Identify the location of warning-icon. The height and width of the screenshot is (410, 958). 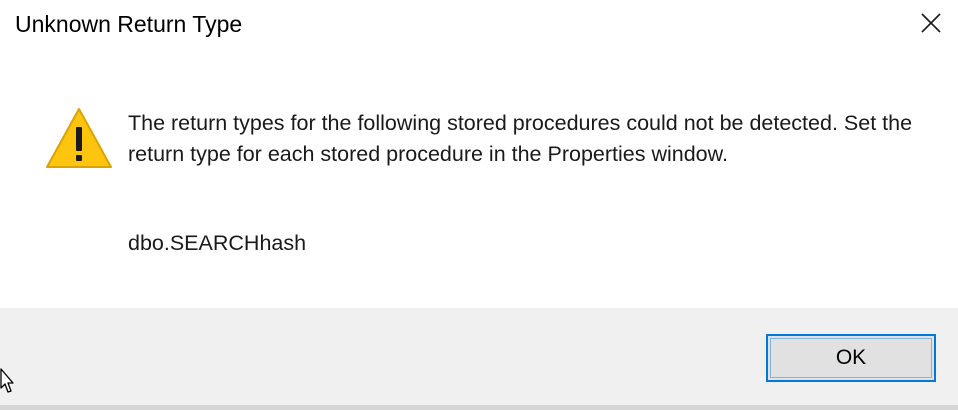
(79, 138).